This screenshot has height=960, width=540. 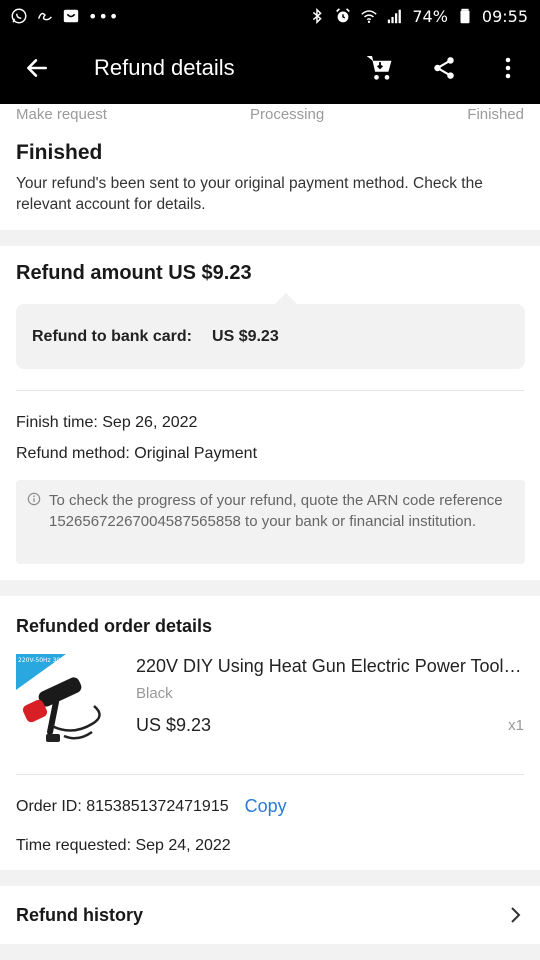 What do you see at coordinates (104, 16) in the screenshot?
I see `notification-dots: •••` at bounding box center [104, 16].